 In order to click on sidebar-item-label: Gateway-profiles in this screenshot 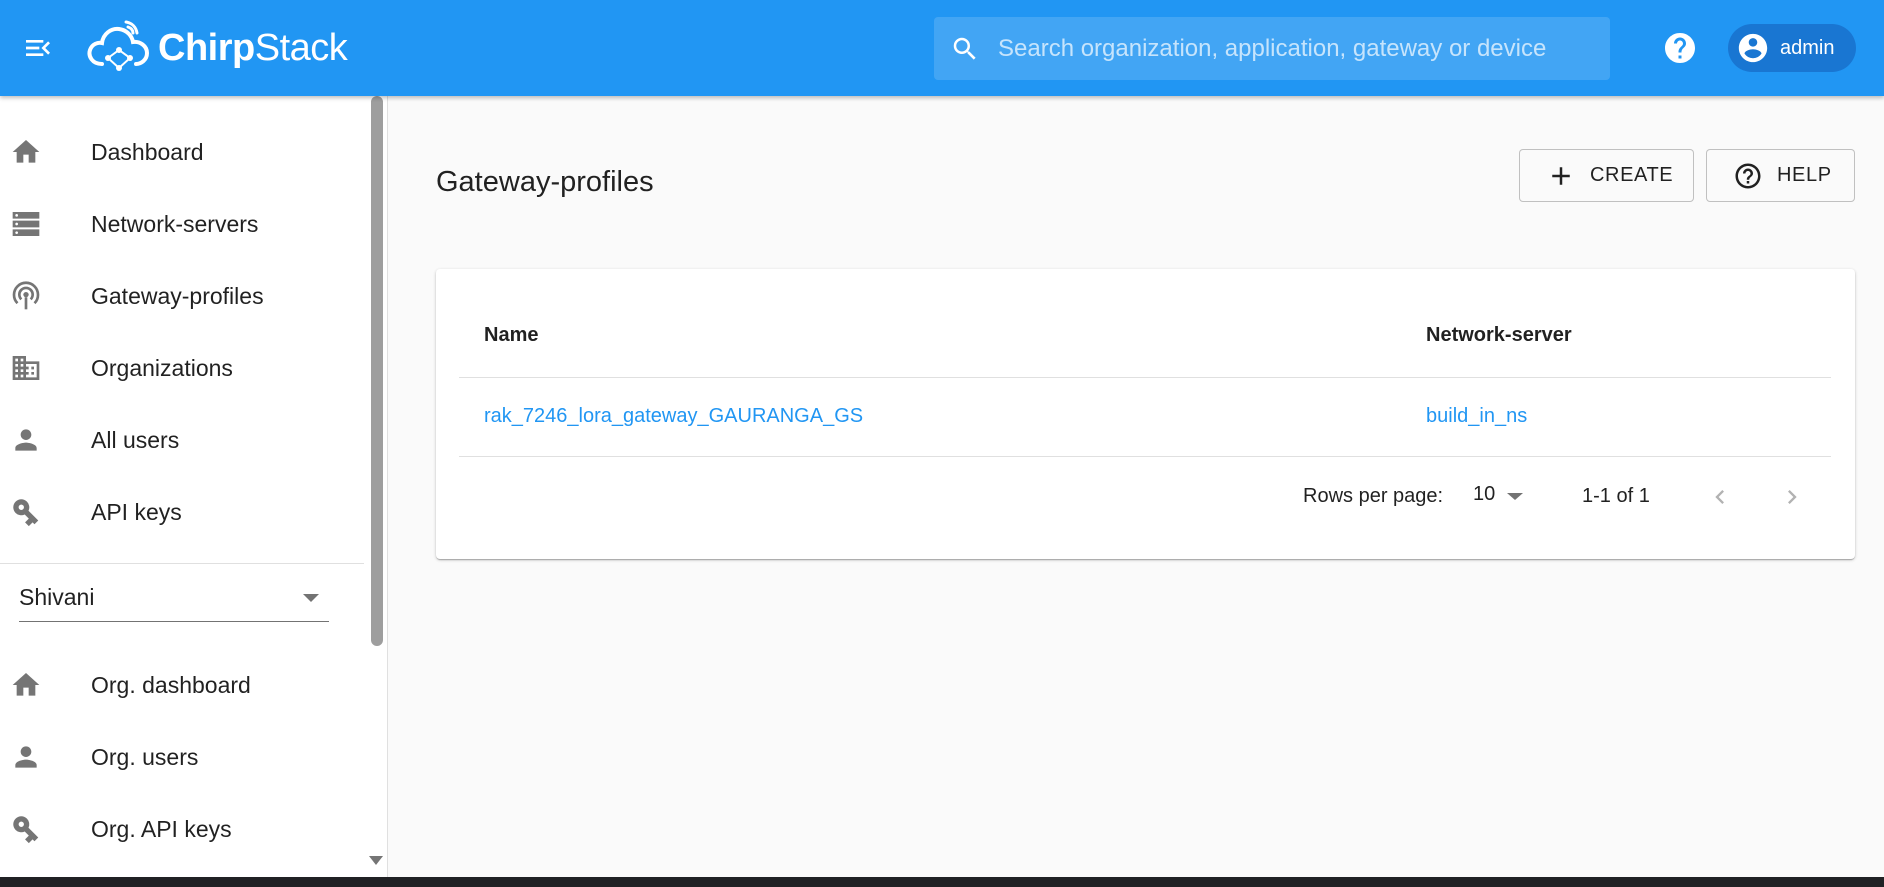, I will do `click(177, 295)`.